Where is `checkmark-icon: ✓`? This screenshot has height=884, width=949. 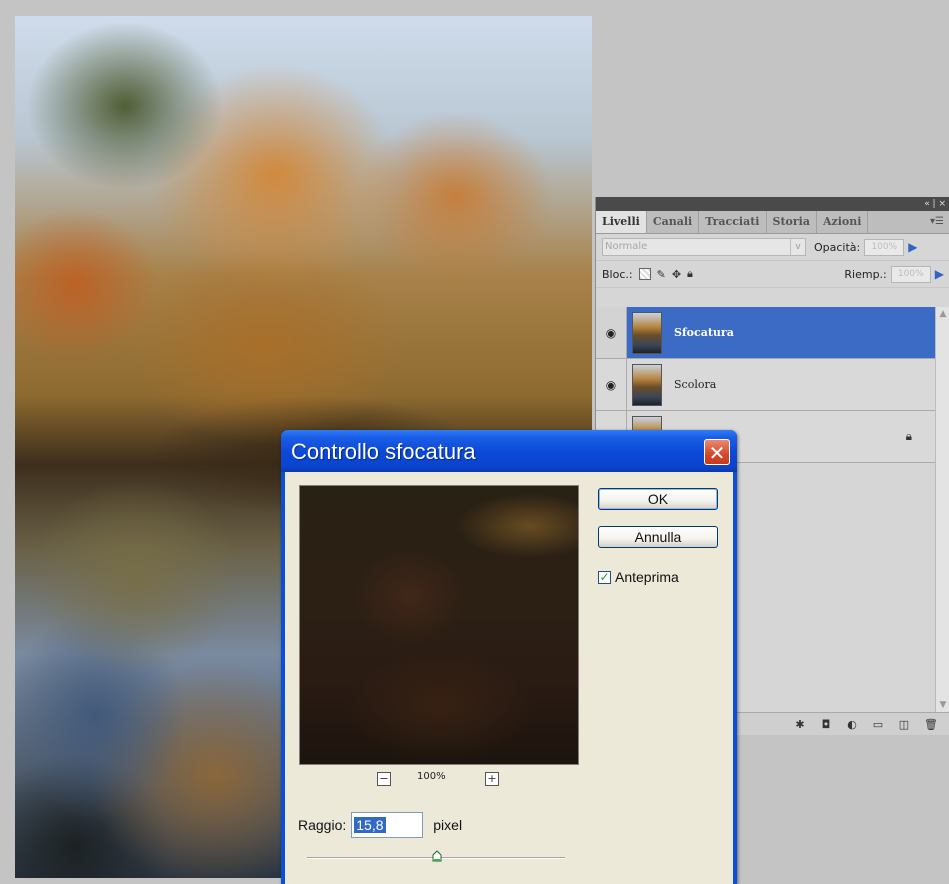
checkmark-icon: ✓ is located at coordinates (604, 576).